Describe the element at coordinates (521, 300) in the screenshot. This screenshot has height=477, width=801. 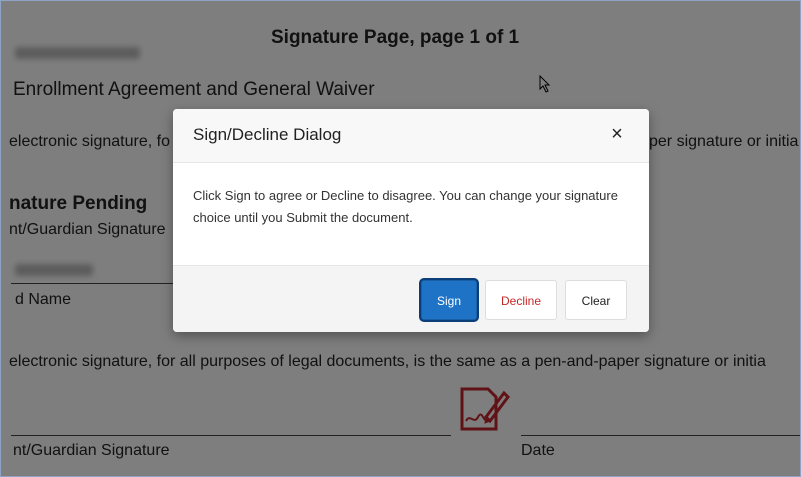
I see `decline-button: Decline` at that location.